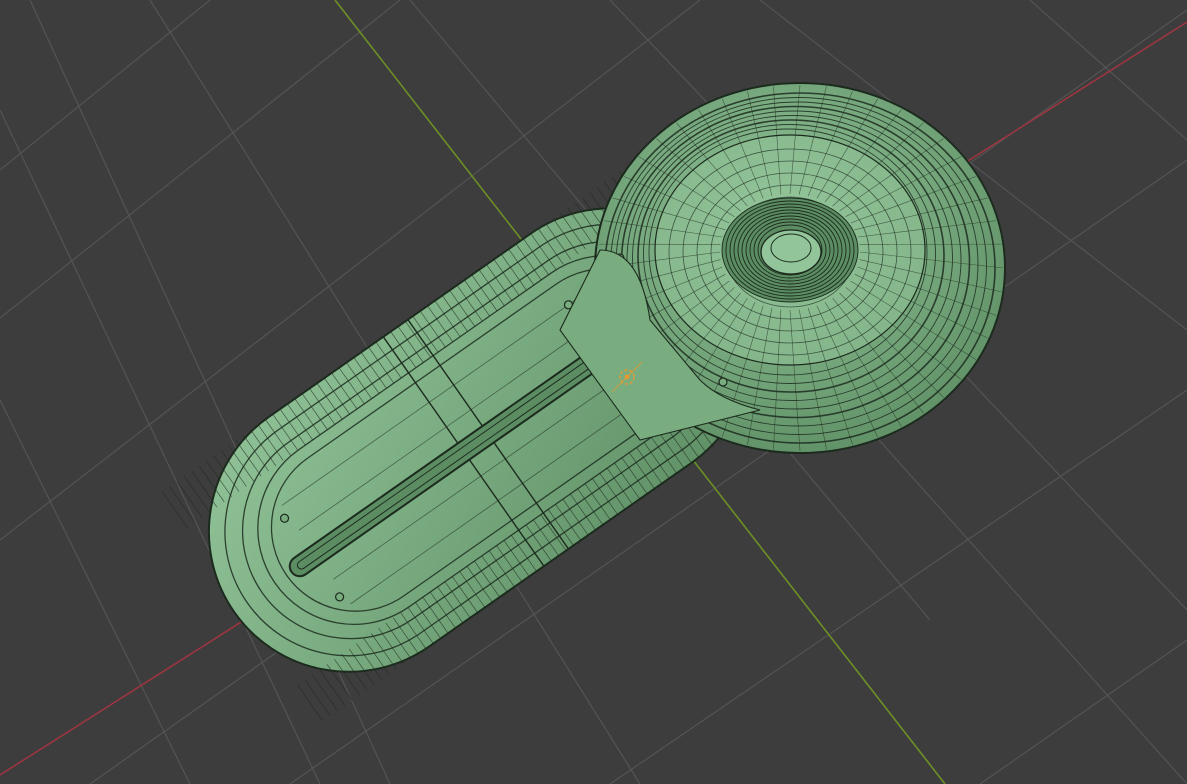 The image size is (1187, 784). What do you see at coordinates (723, 382) in the screenshot?
I see `screw-hole` at bounding box center [723, 382].